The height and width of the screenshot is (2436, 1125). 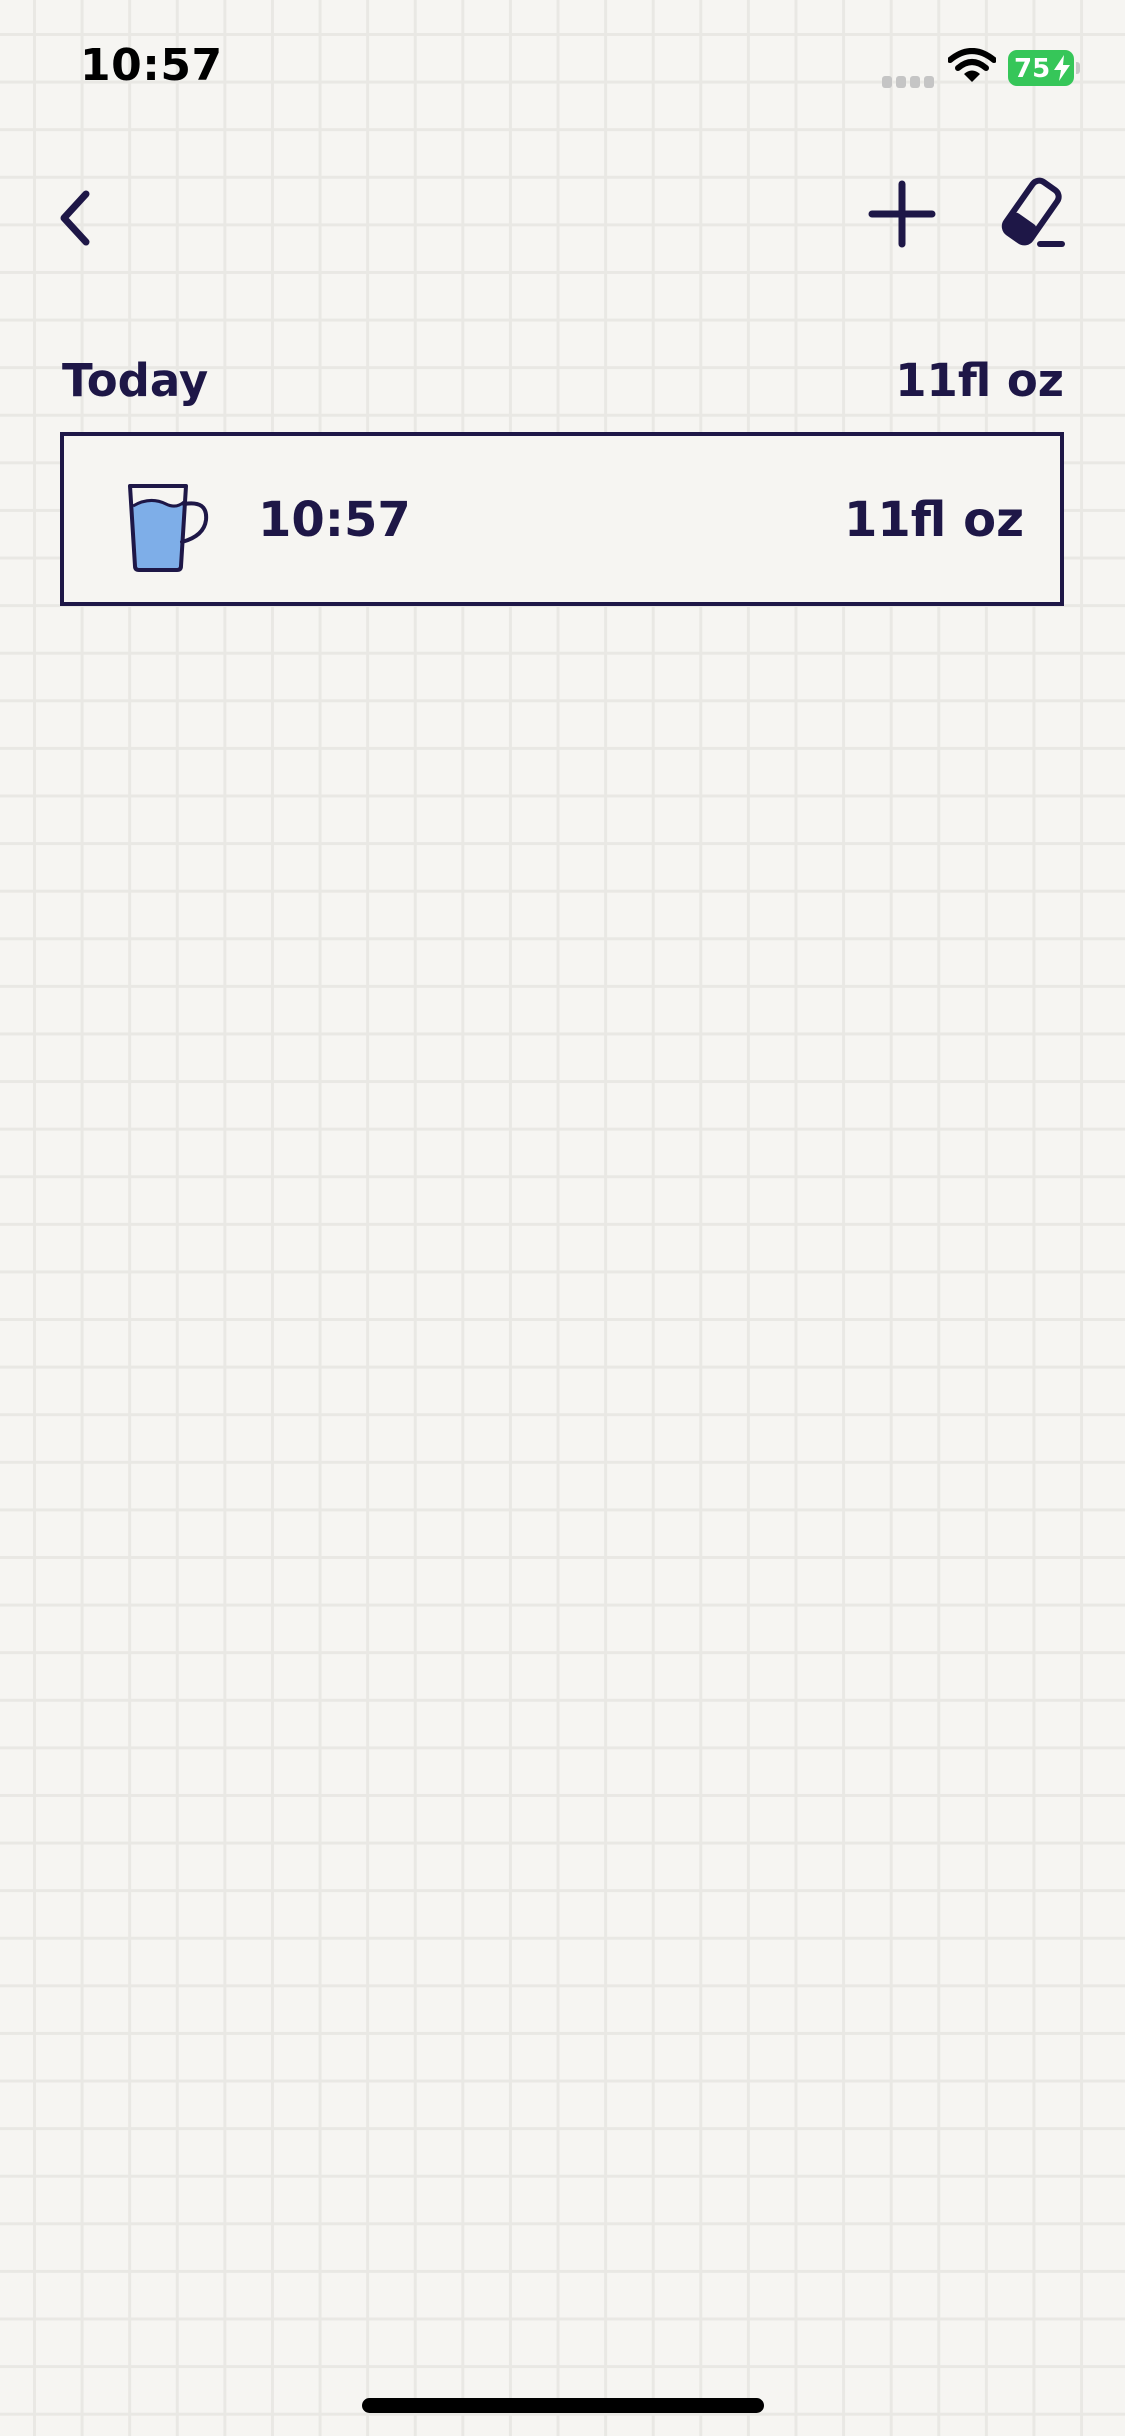 I want to click on add-entry-button, so click(x=902, y=216).